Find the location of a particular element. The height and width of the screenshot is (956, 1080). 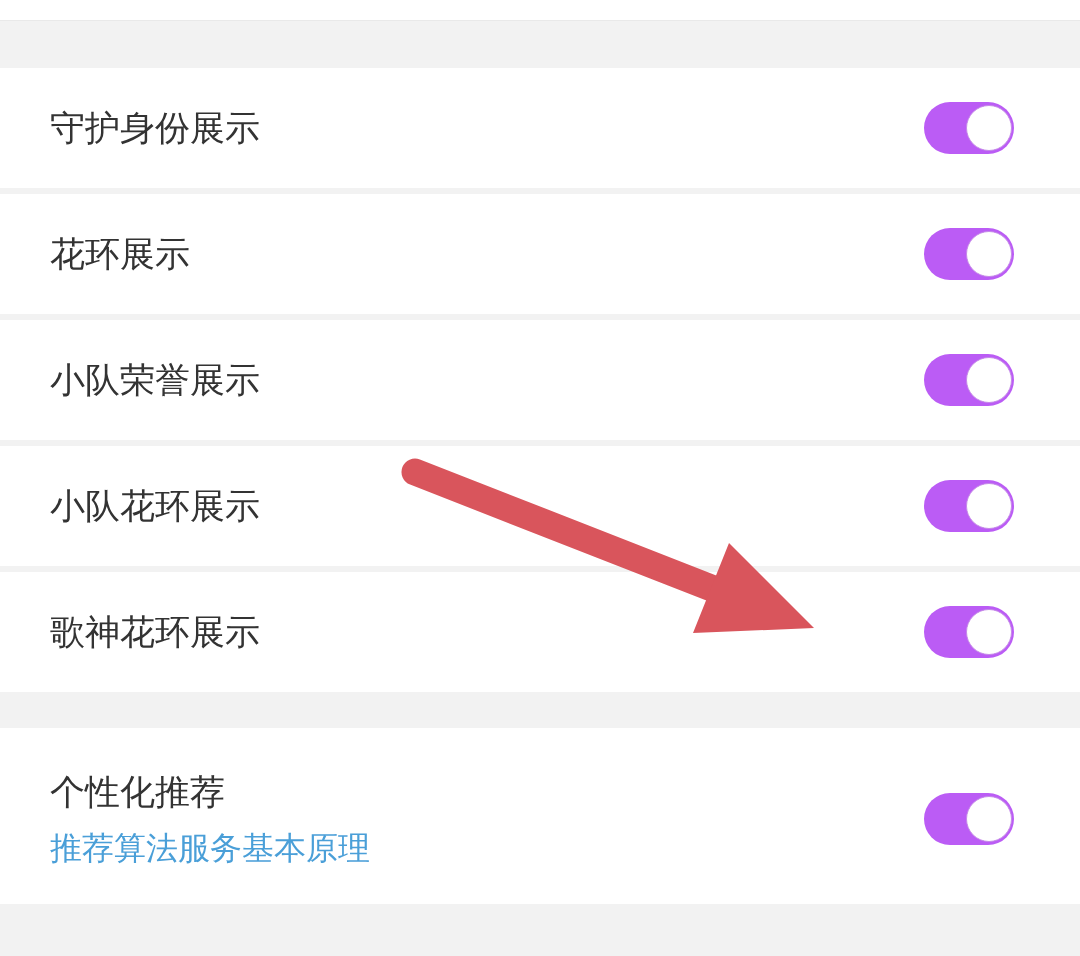

setting-label: 个性化推荐 is located at coordinates (138, 792).